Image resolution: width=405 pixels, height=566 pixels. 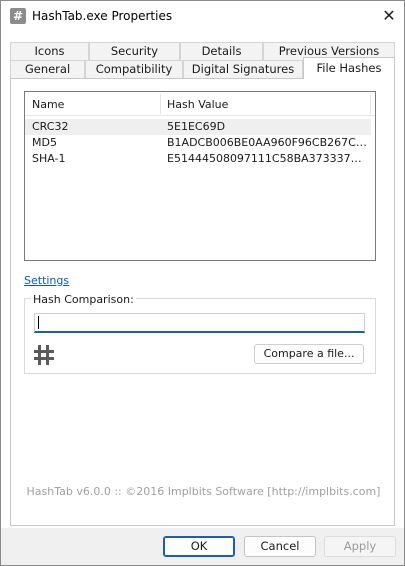 I want to click on hash-value: 5E1EC69D, so click(x=196, y=126).